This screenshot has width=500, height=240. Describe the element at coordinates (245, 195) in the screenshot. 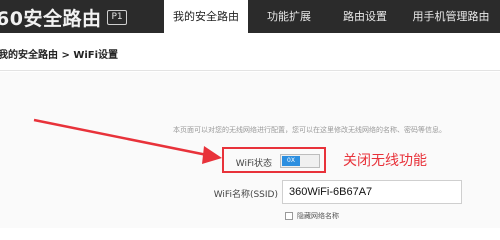

I see `ssid-label: WiFi名称(SSID)` at that location.